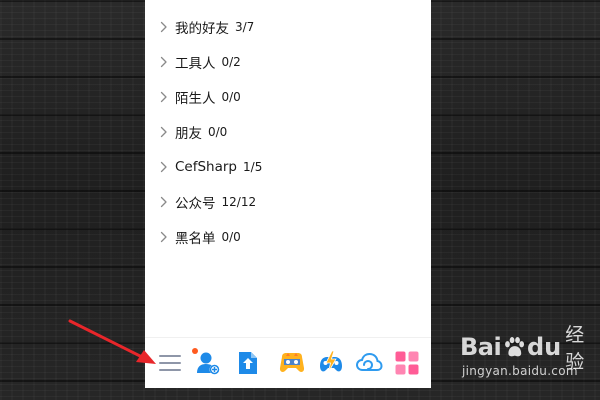 This screenshot has height=400, width=600. Describe the element at coordinates (288, 96) in the screenshot. I see `group-item-strangers: 陌生人 0/0` at that location.